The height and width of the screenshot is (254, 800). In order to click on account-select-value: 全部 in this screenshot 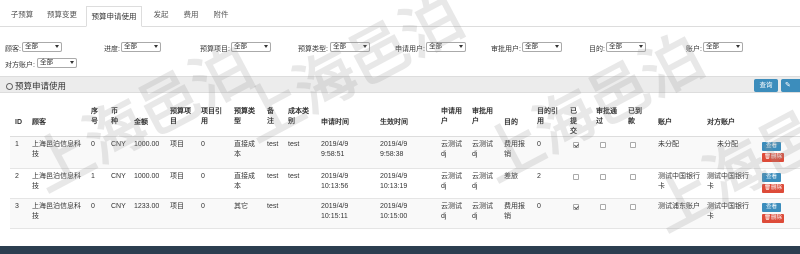, I will do `click(712, 46)`.